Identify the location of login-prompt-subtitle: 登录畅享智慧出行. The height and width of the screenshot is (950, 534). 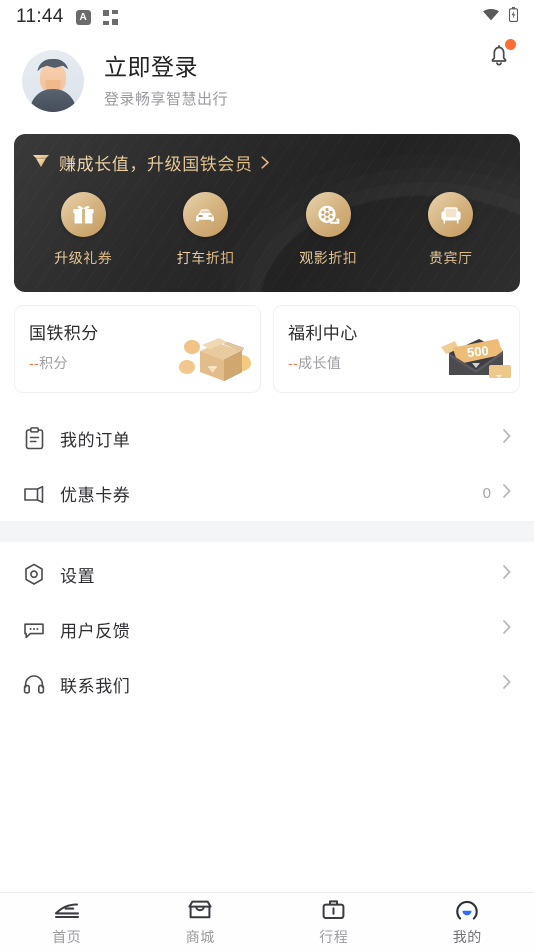
(166, 100).